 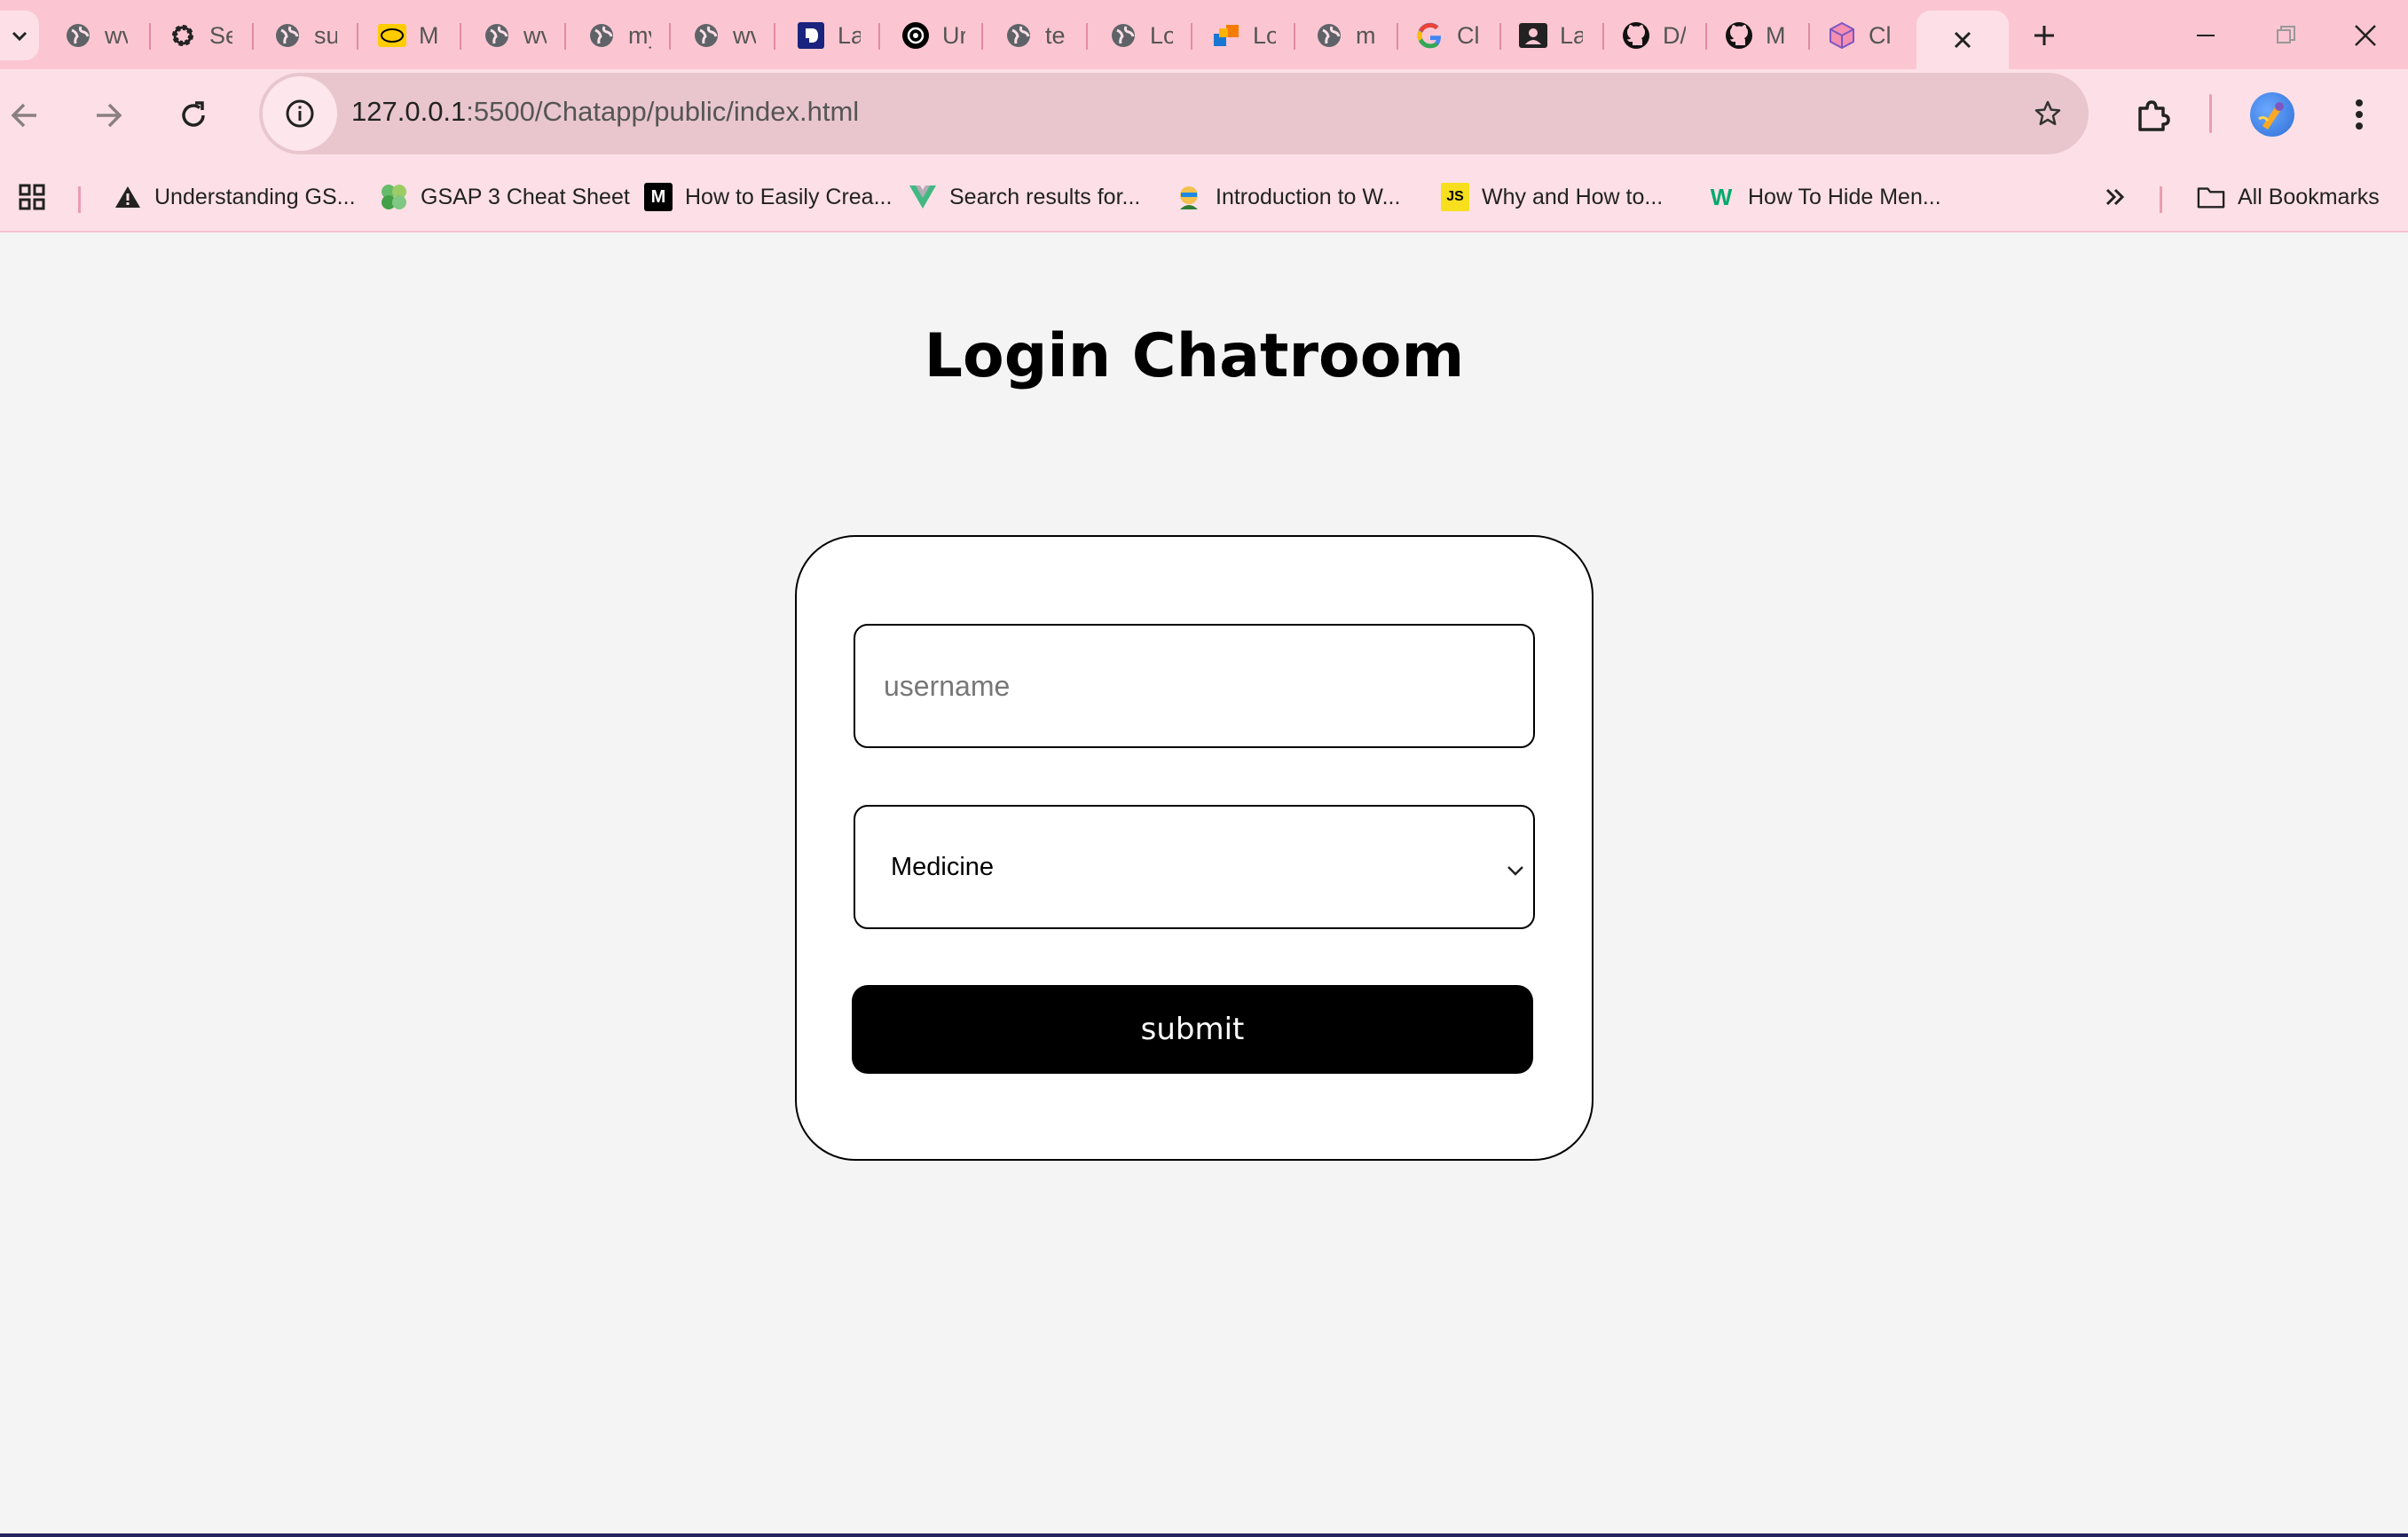 What do you see at coordinates (1721, 196) in the screenshot?
I see `w3-icon: W` at bounding box center [1721, 196].